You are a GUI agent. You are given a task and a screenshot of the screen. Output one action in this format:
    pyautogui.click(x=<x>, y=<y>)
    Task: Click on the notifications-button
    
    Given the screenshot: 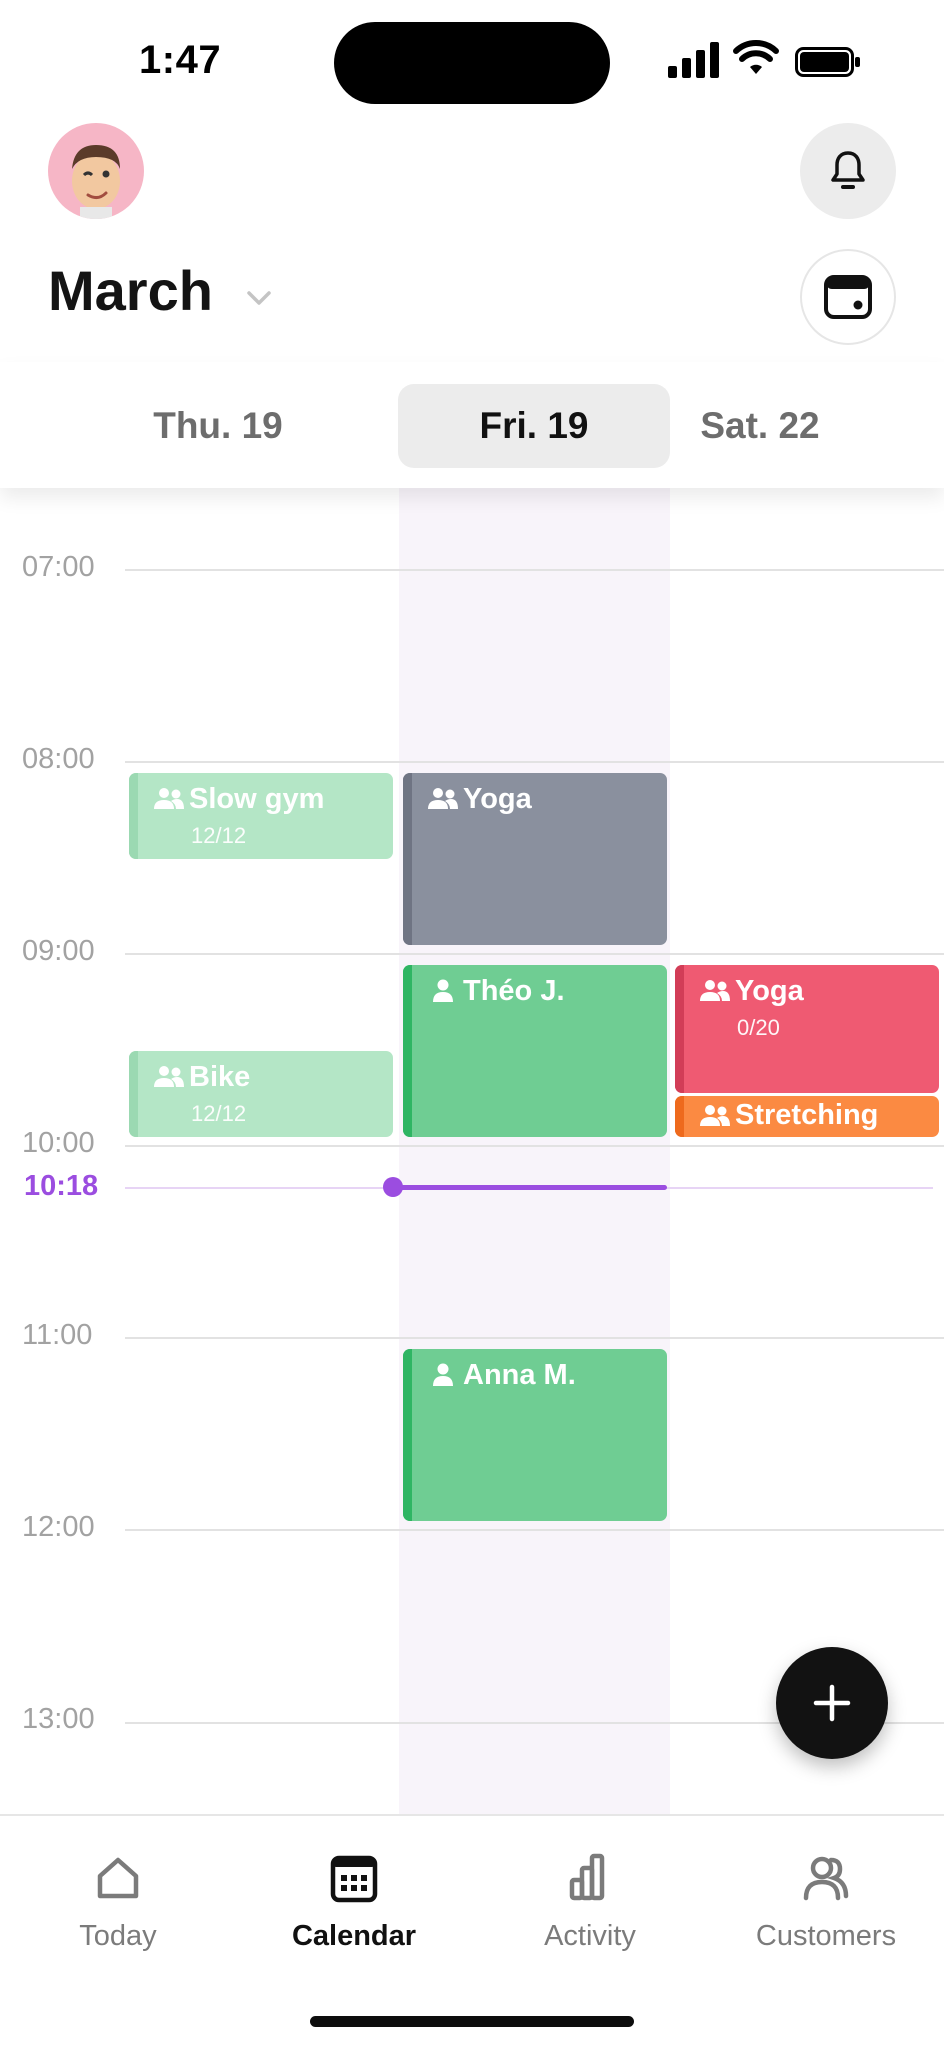 What is the action you would take?
    pyautogui.click(x=848, y=171)
    